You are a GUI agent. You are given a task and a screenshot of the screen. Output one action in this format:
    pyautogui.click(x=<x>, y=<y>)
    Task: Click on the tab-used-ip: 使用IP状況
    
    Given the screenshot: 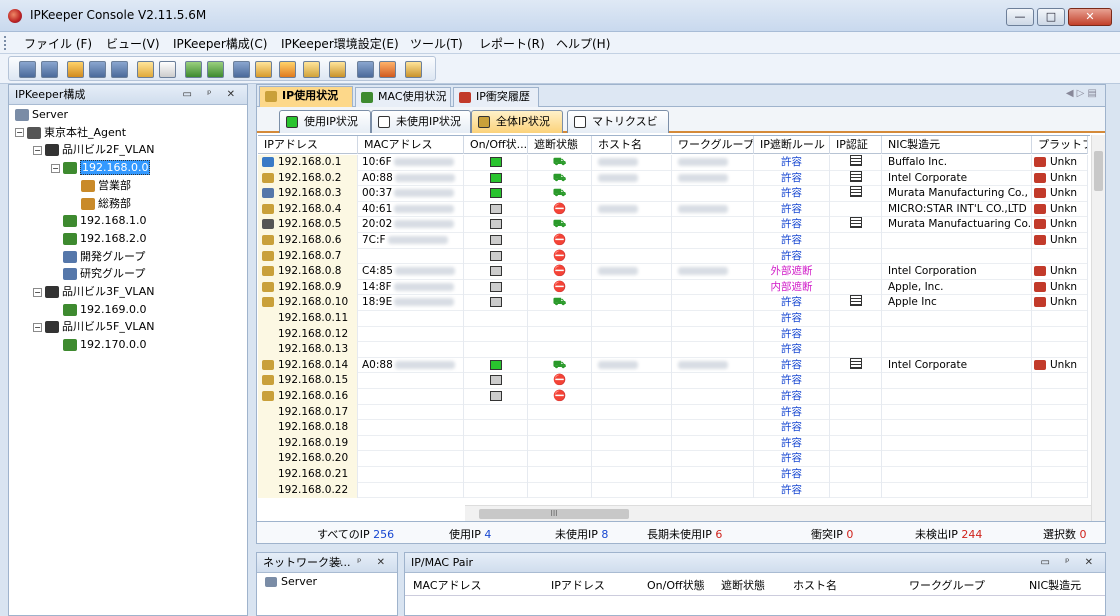 What is the action you would take?
    pyautogui.click(x=325, y=121)
    